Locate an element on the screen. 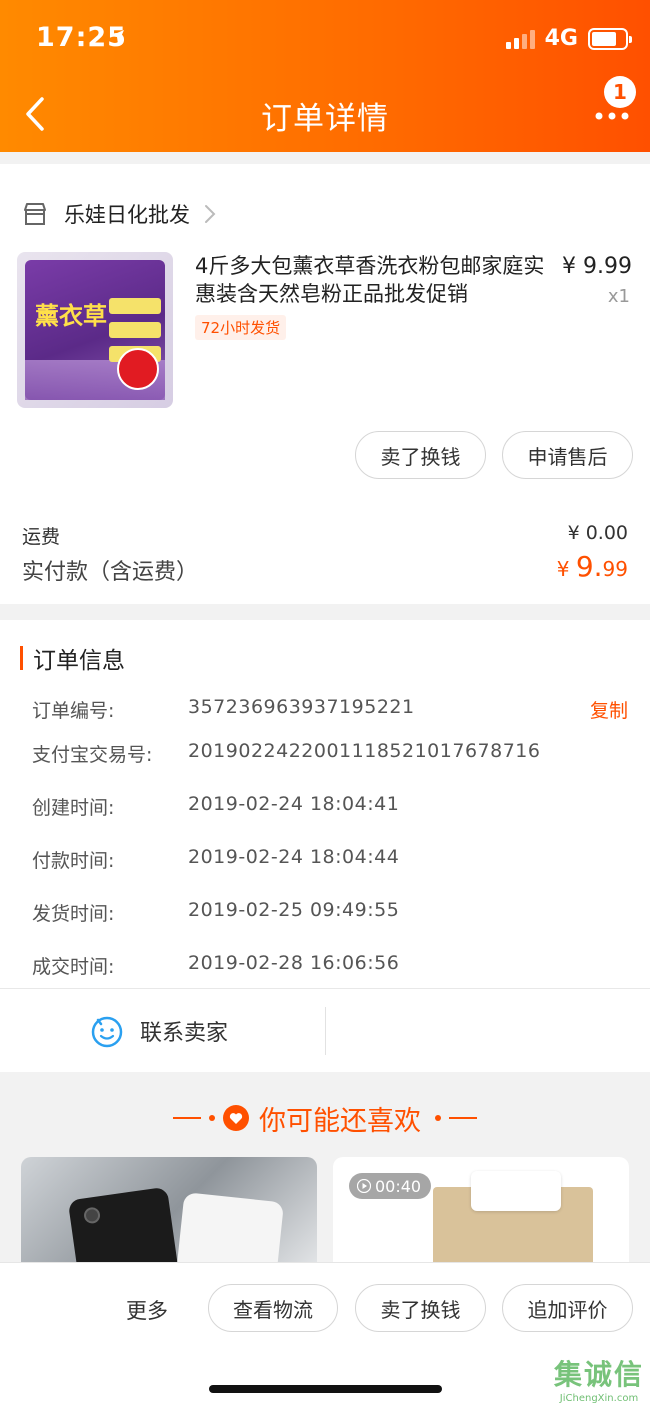 The width and height of the screenshot is (650, 1407). shipping-tag: 72小时发货 is located at coordinates (241, 327).